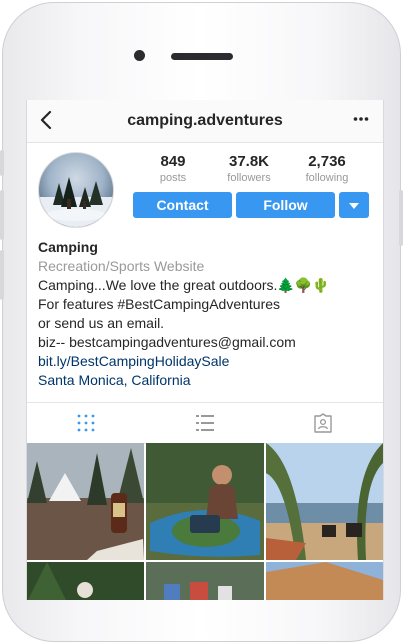 This screenshot has height=642, width=403. I want to click on location-link: Santa Monica, California, so click(208, 380).